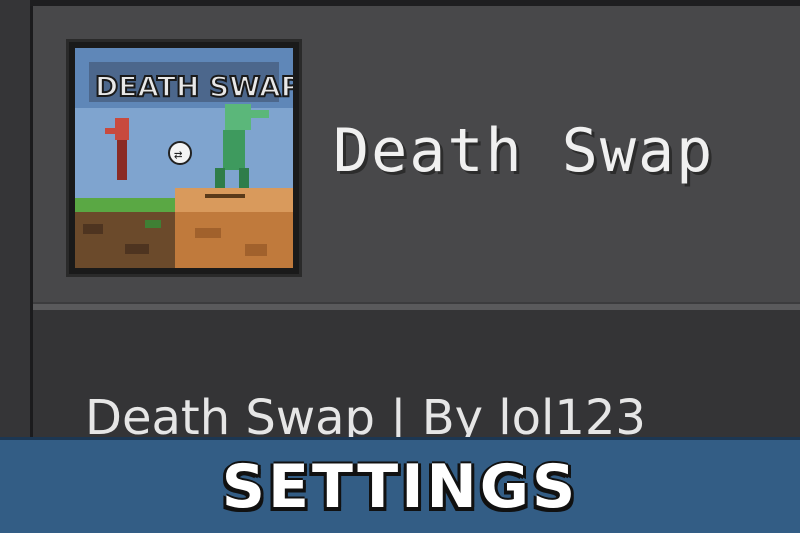 This screenshot has width=800, height=533. Describe the element at coordinates (524, 151) in the screenshot. I see `pack-title: Death Swap` at that location.